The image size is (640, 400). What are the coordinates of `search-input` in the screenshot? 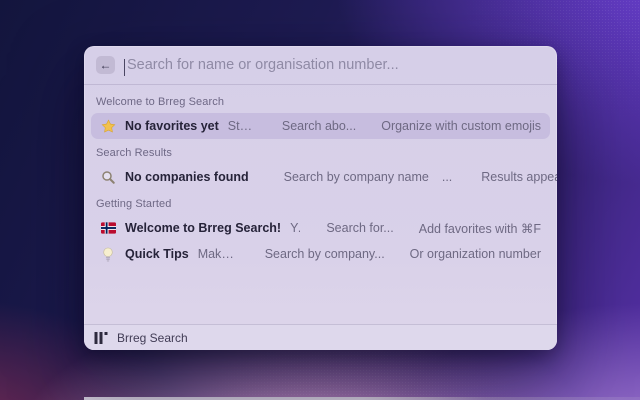 It's located at (334, 65).